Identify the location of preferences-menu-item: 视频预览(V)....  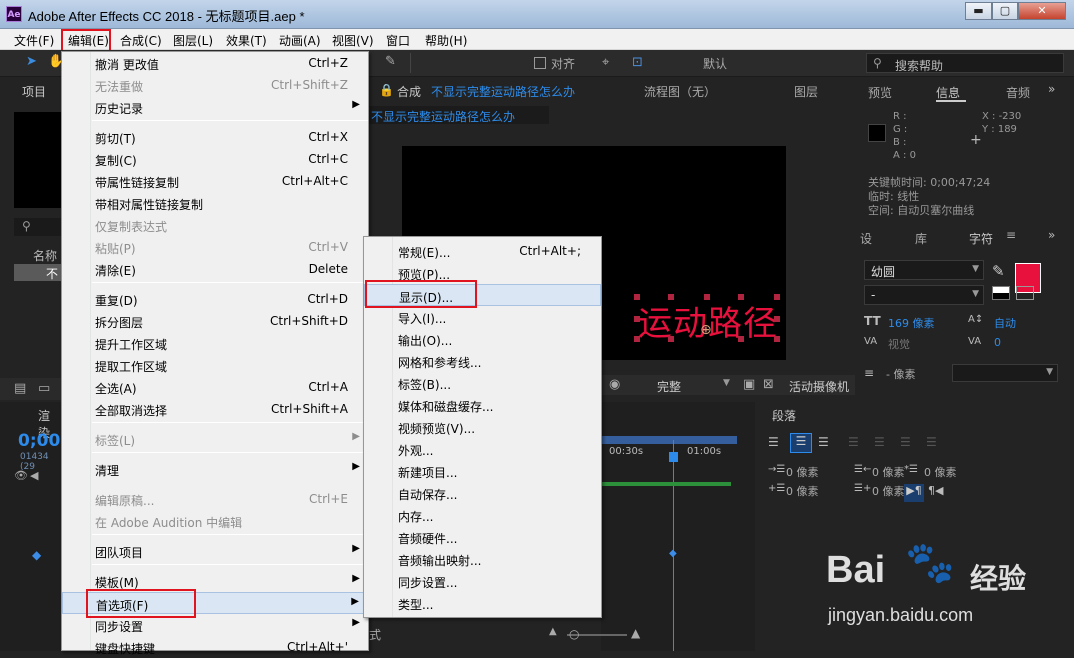
(482, 427).